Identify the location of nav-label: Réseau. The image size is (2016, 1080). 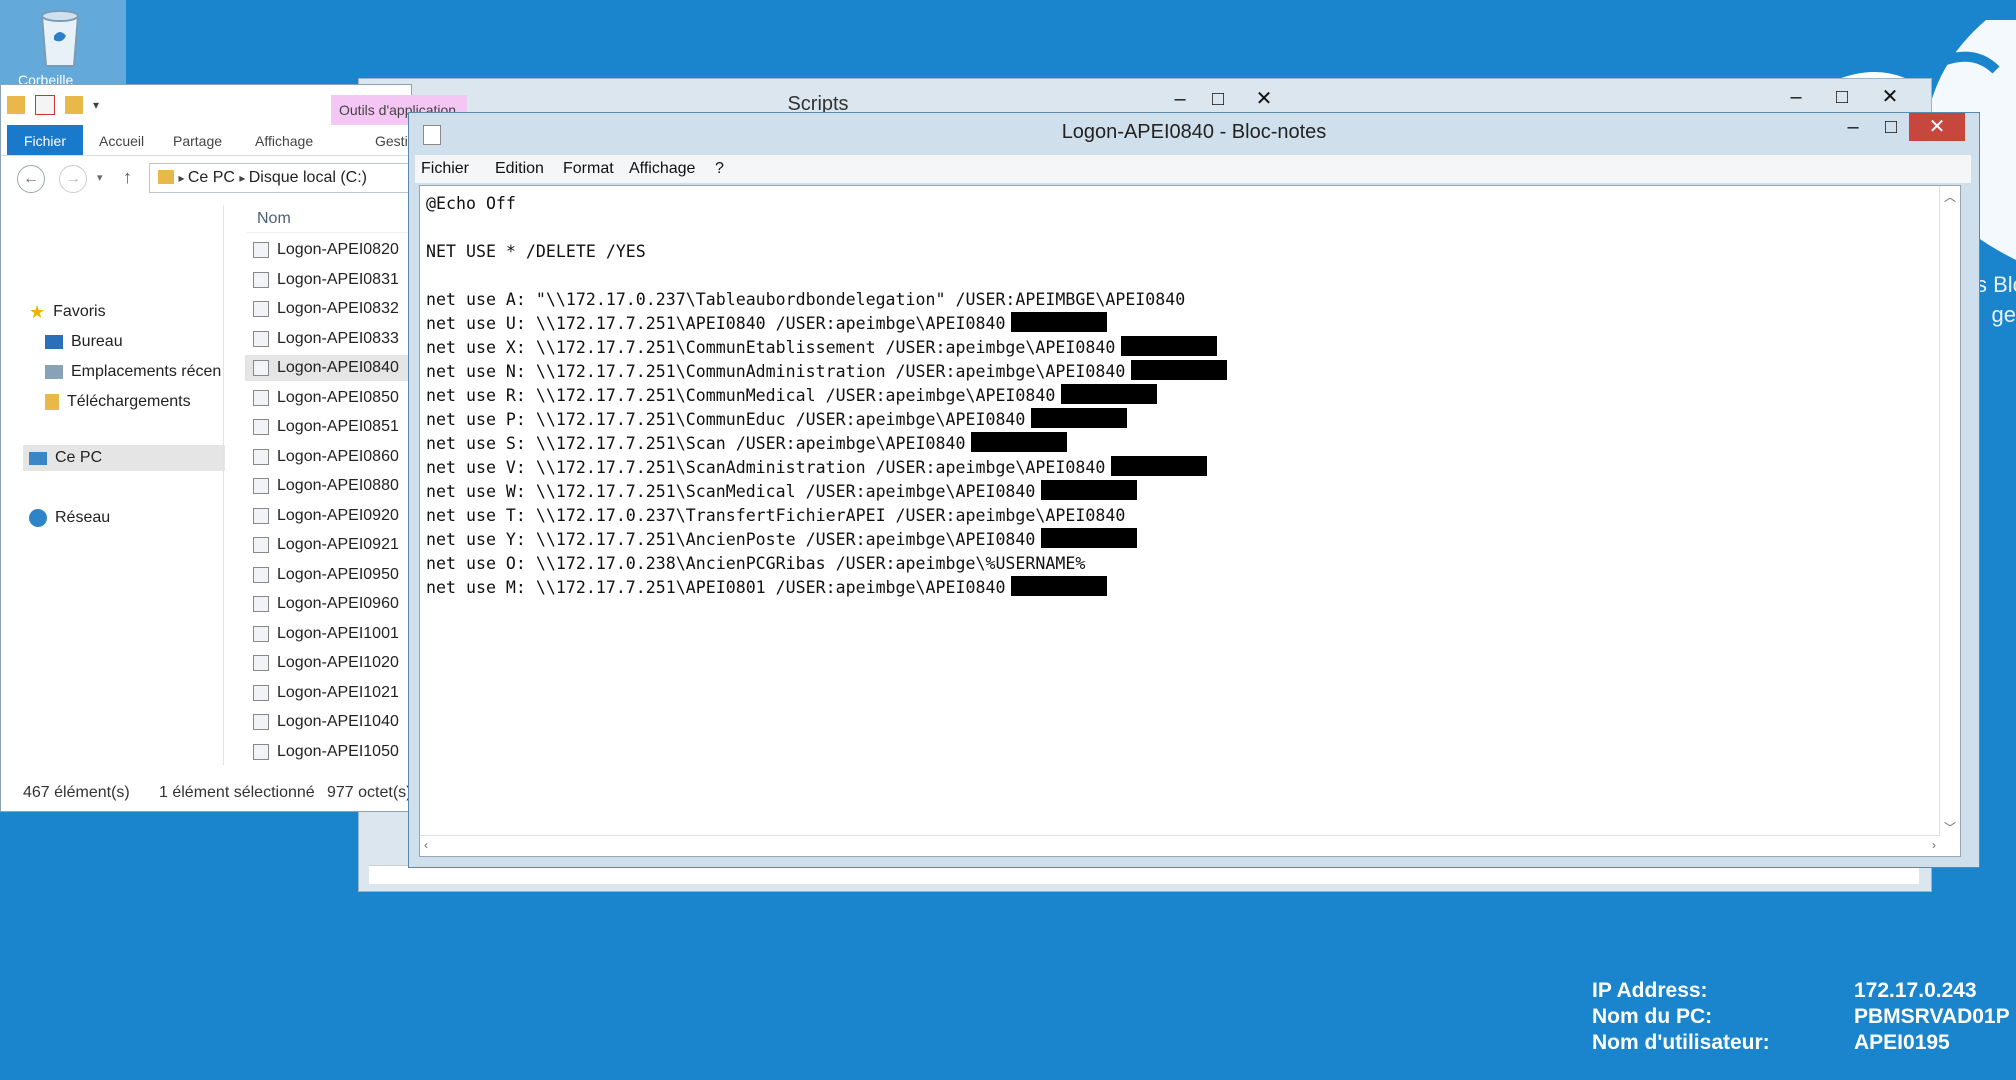
(83, 517).